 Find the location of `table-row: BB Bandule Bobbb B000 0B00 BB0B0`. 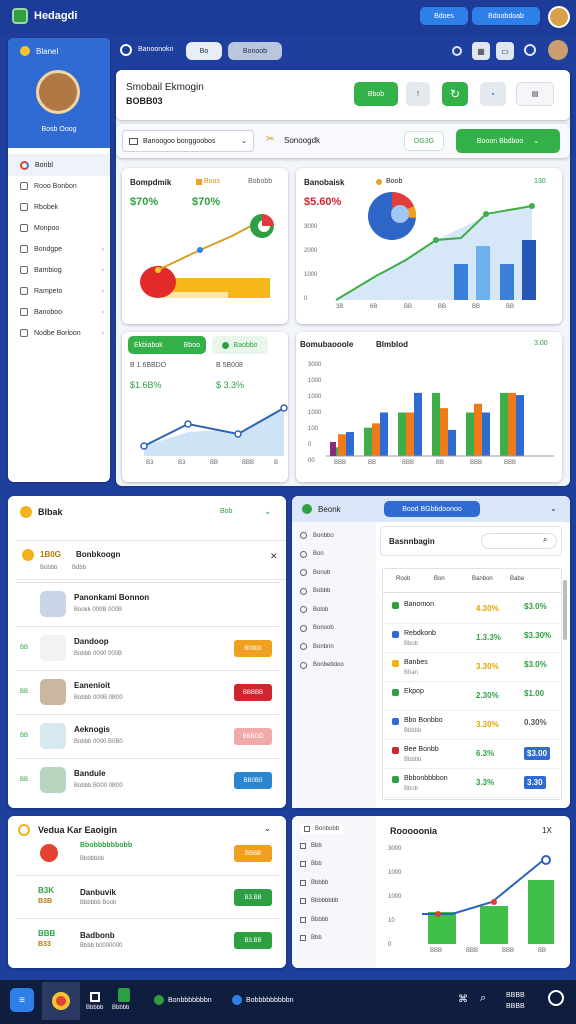

table-row: BB Bandule Bobbb B000 0B00 BB0B0 is located at coordinates (148, 780).